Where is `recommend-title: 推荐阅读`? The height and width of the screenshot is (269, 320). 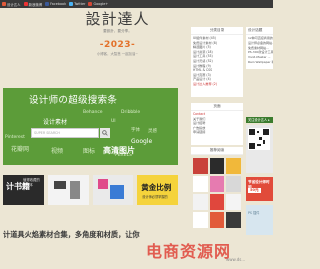
recommend-title: 推荐阅读 is located at coordinates (217, 151).